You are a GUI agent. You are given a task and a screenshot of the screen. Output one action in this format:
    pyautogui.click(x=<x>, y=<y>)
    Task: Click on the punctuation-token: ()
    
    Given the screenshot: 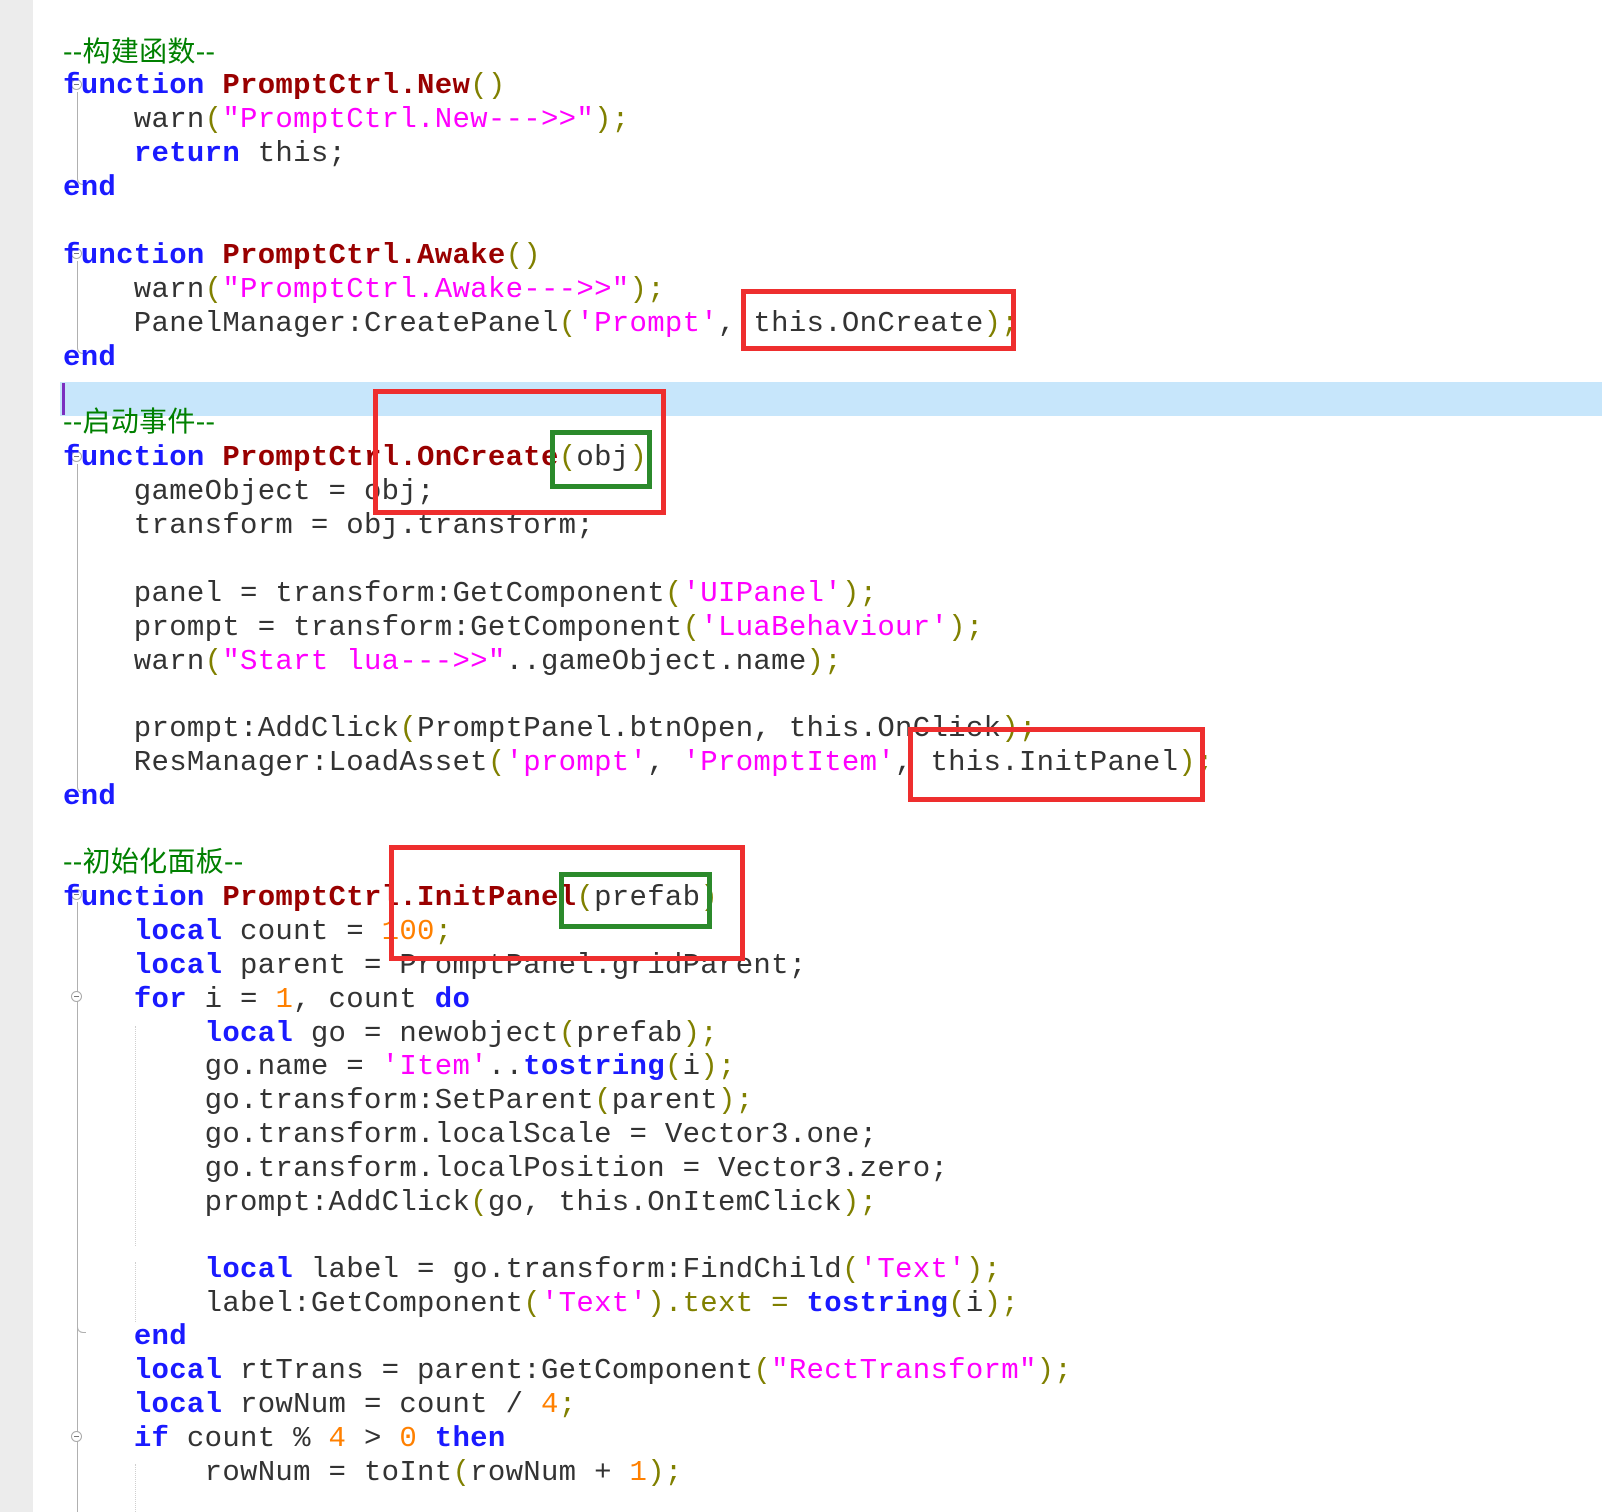 What is the action you would take?
    pyautogui.click(x=488, y=85)
    